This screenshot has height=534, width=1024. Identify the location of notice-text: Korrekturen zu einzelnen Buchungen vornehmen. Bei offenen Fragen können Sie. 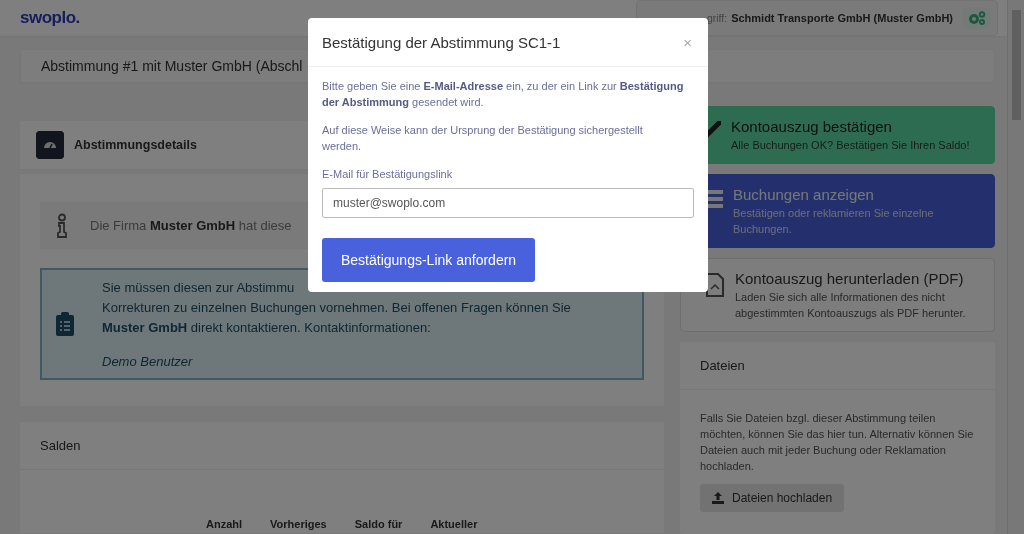
(336, 307).